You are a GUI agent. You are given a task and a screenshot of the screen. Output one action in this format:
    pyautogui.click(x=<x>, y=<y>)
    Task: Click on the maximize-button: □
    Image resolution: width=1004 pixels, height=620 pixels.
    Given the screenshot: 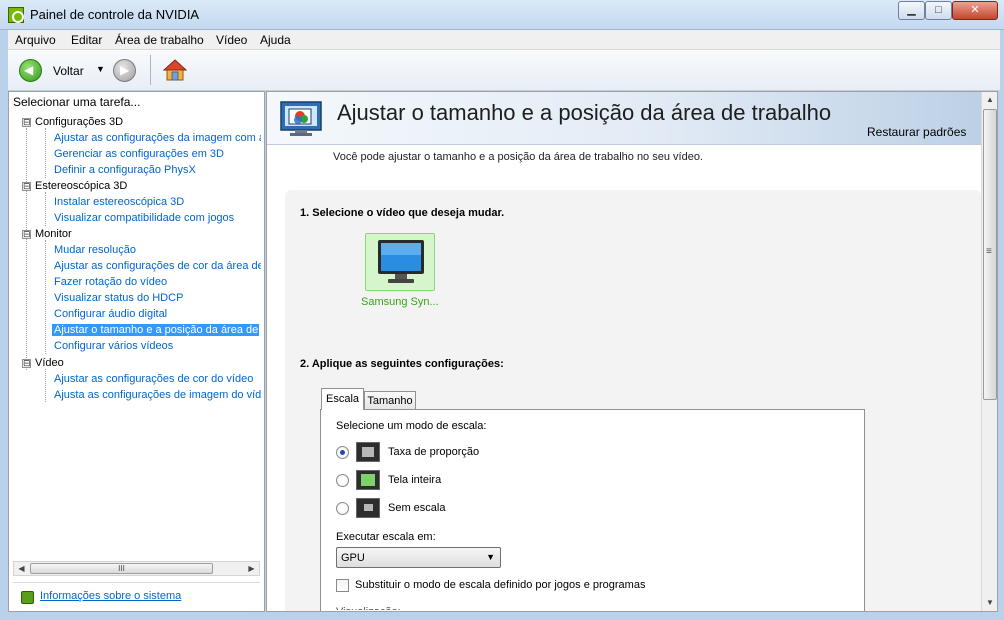 What is the action you would take?
    pyautogui.click(x=938, y=10)
    